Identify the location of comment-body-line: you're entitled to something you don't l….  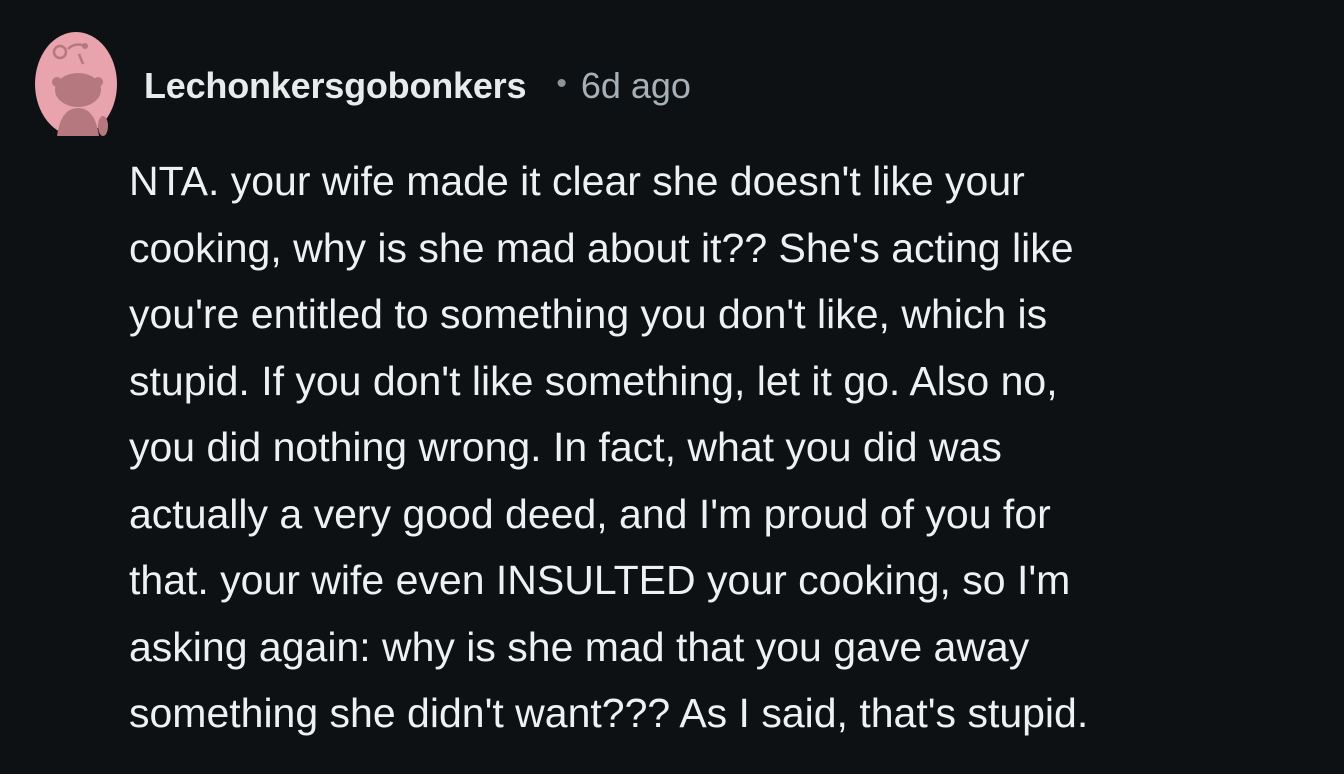
(588, 314).